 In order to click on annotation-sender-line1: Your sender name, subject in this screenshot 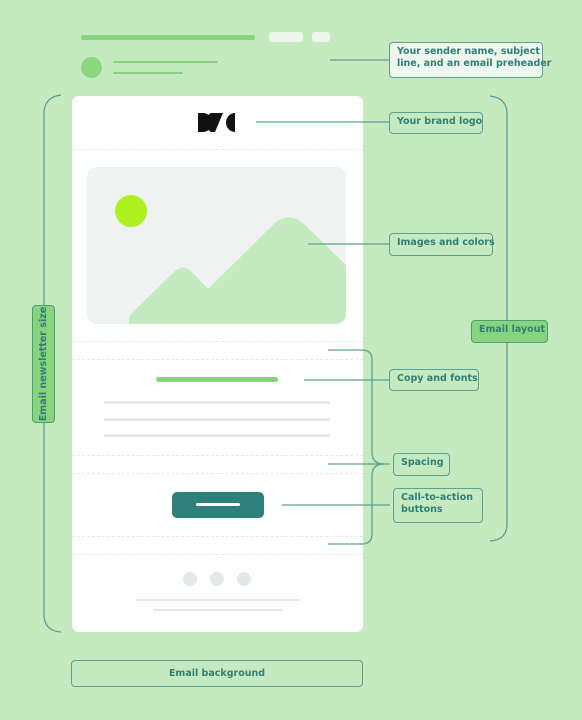, I will do `click(468, 51)`.